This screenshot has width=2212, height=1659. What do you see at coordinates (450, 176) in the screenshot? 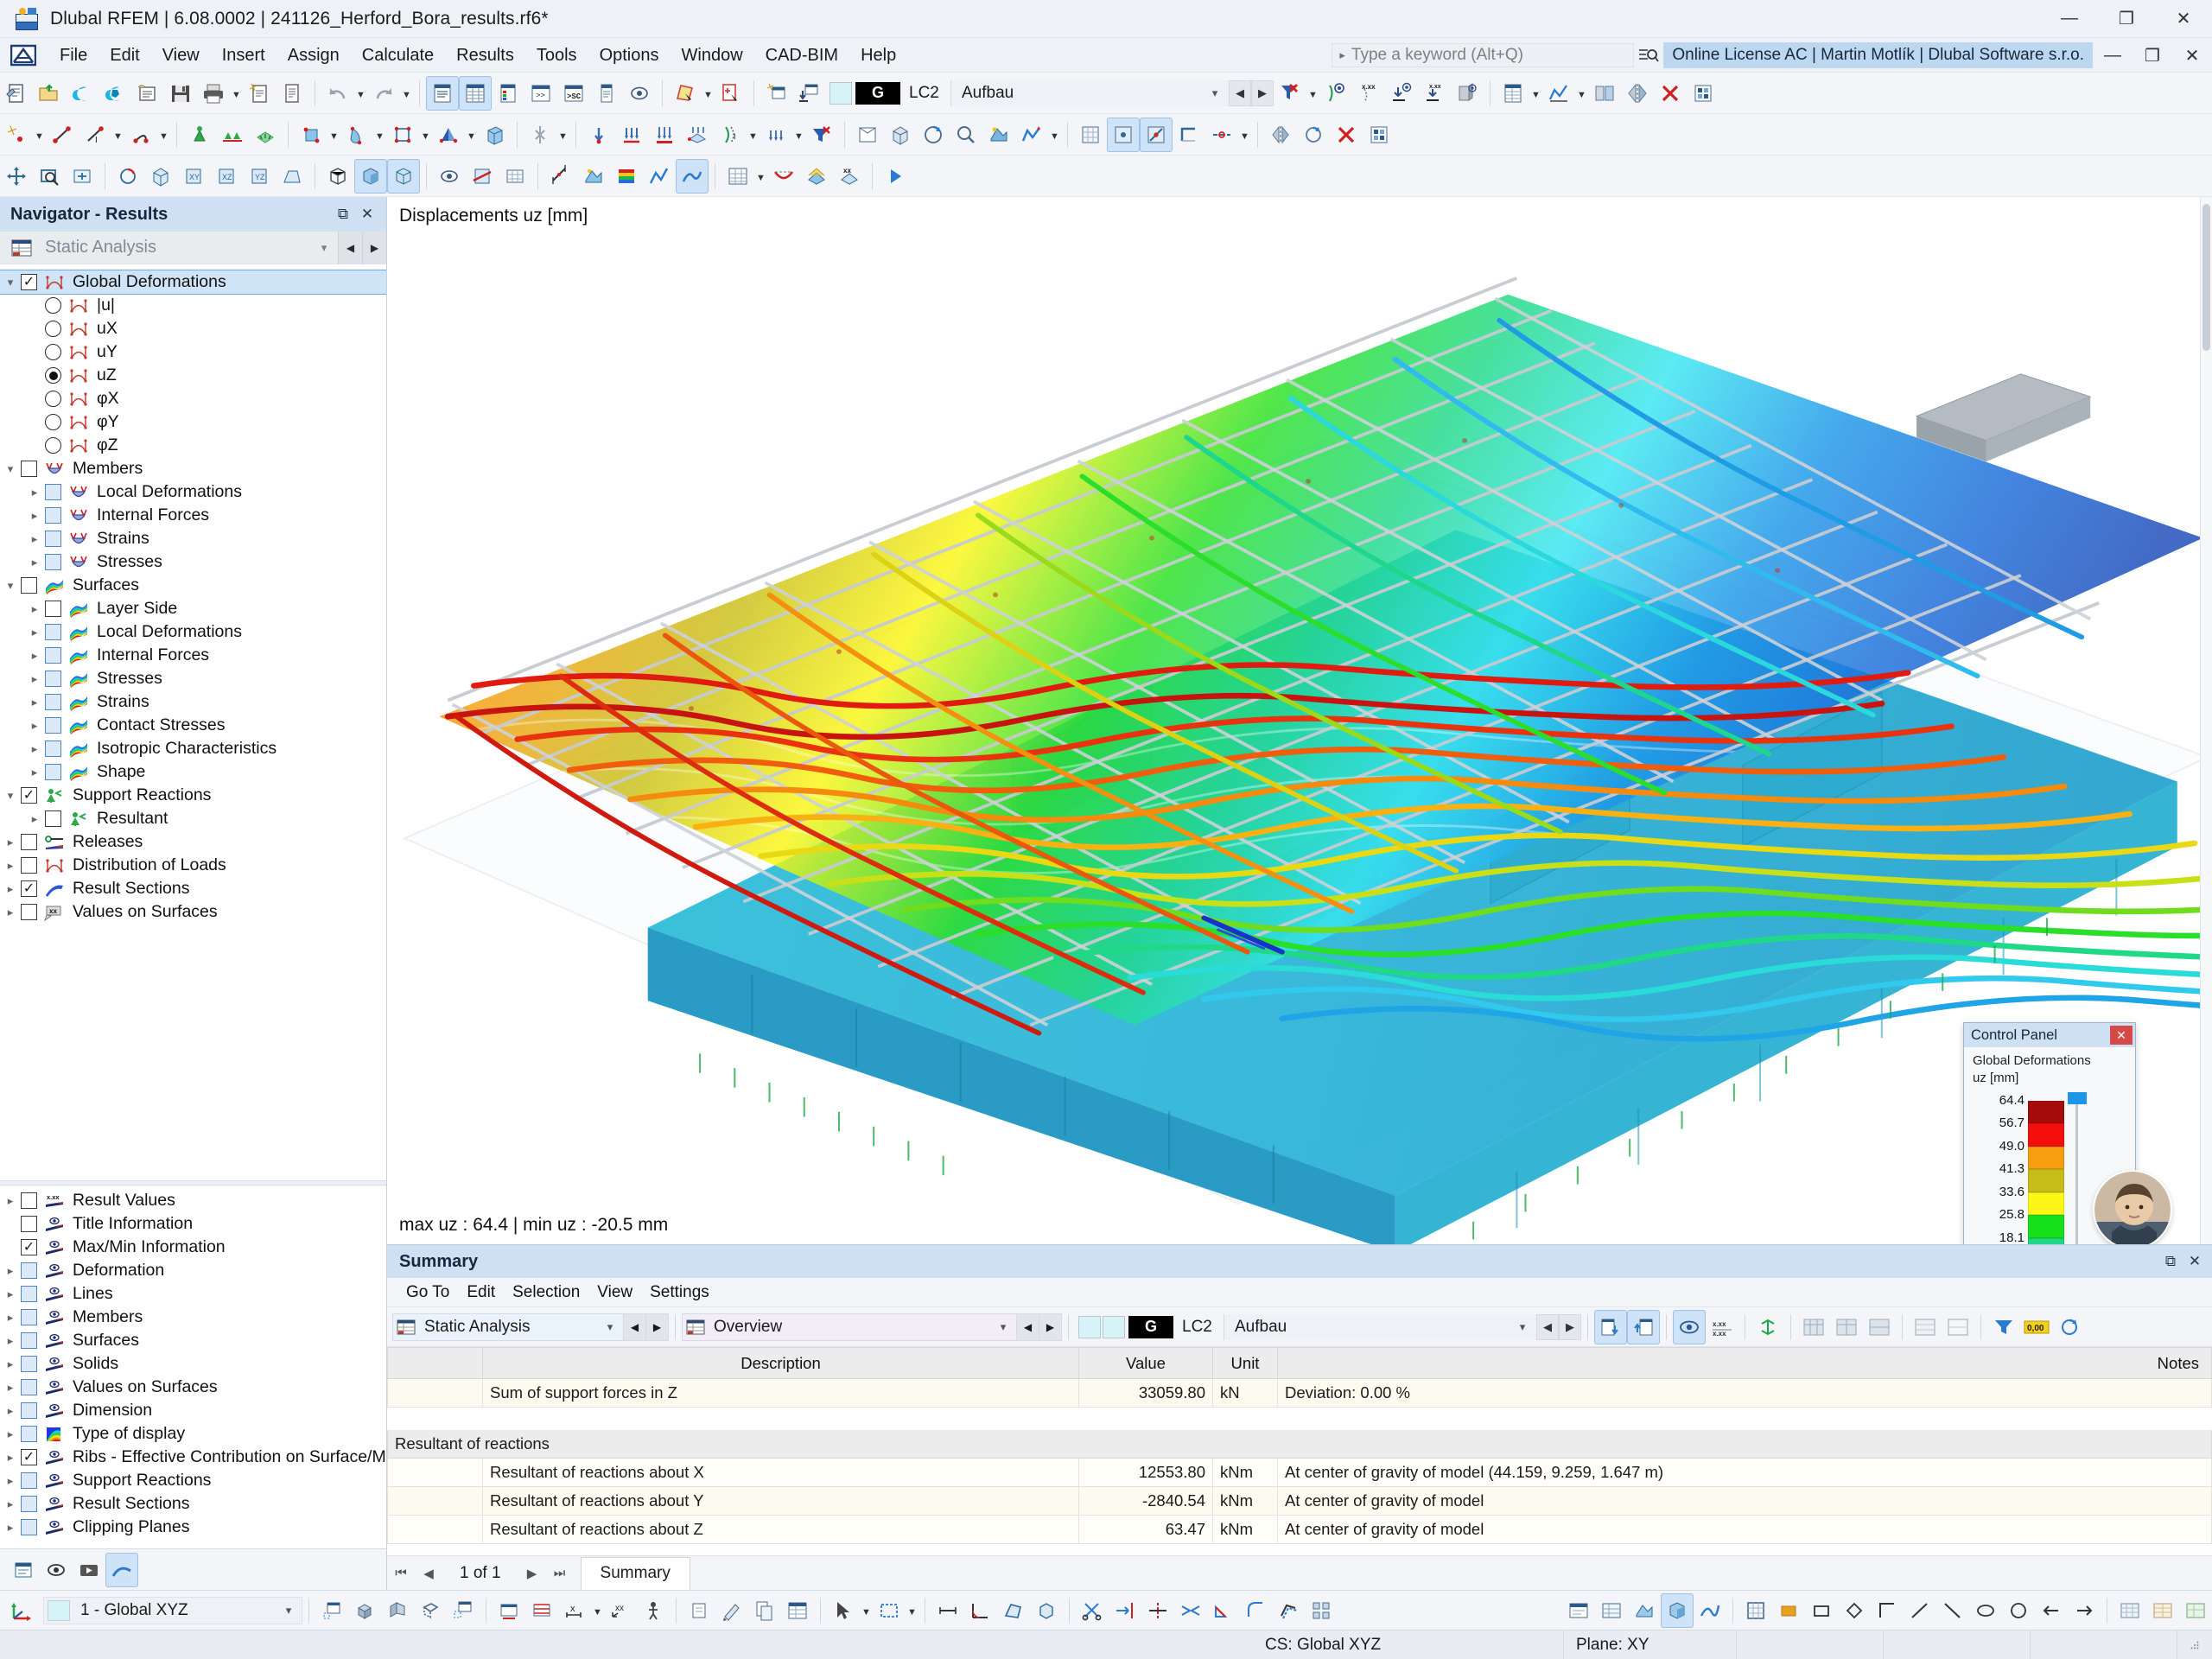
I see `display-model-icon` at bounding box center [450, 176].